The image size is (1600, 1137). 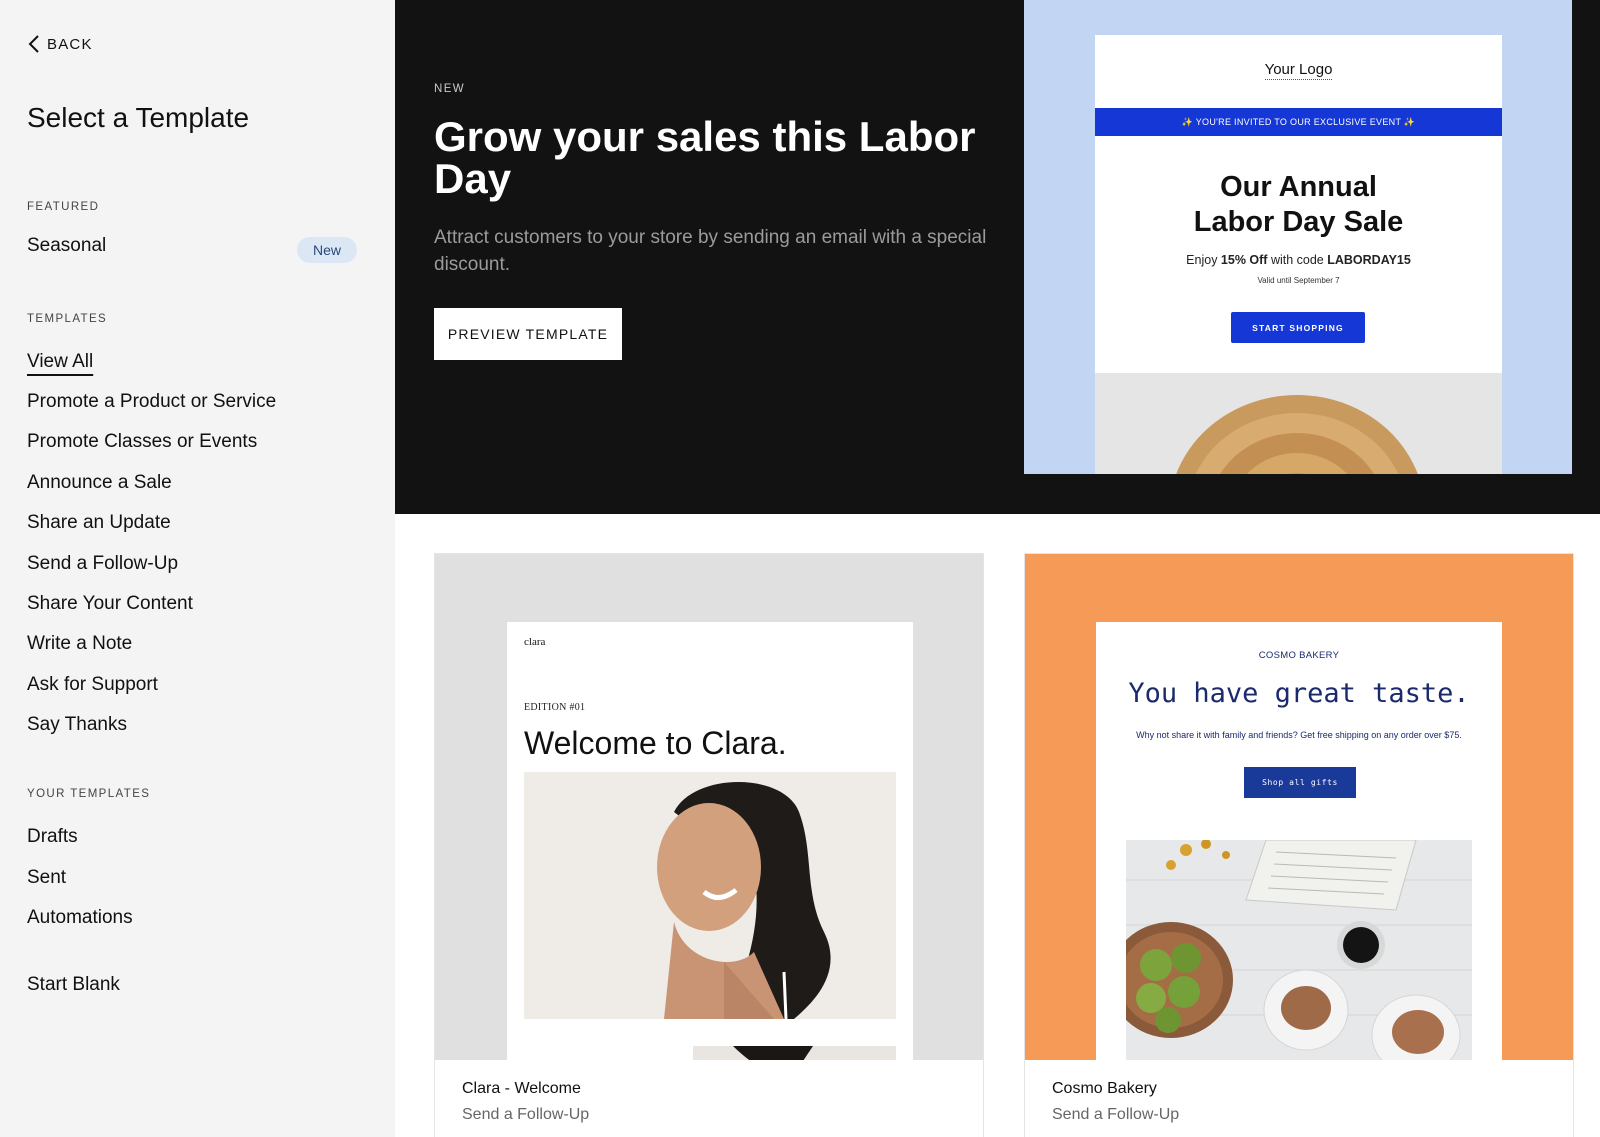 I want to click on sidebar-item-say-thanks: Say Thanks, so click(x=77, y=725).